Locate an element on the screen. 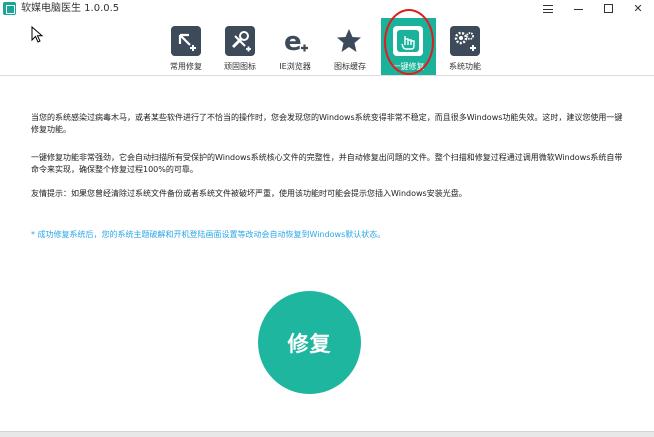 The height and width of the screenshot is (437, 654). maximize-icon is located at coordinates (608, 8).